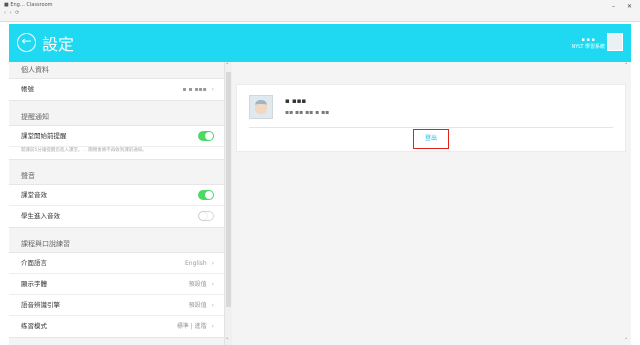 This screenshot has width=640, height=345. I want to click on font-value: 預設值, so click(197, 284).